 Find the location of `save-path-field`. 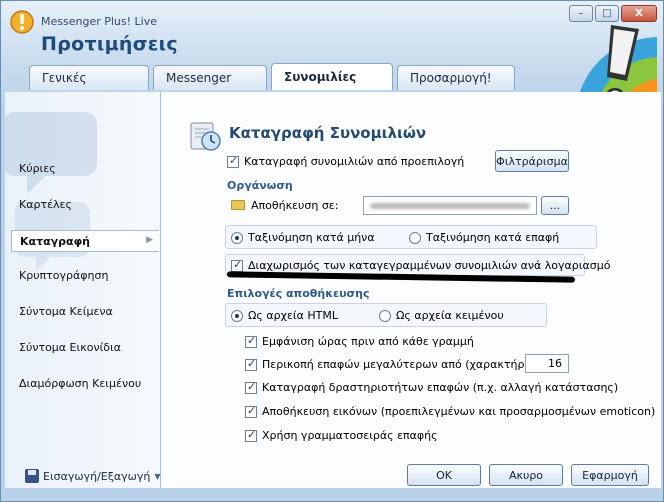

save-path-field is located at coordinates (450, 205).